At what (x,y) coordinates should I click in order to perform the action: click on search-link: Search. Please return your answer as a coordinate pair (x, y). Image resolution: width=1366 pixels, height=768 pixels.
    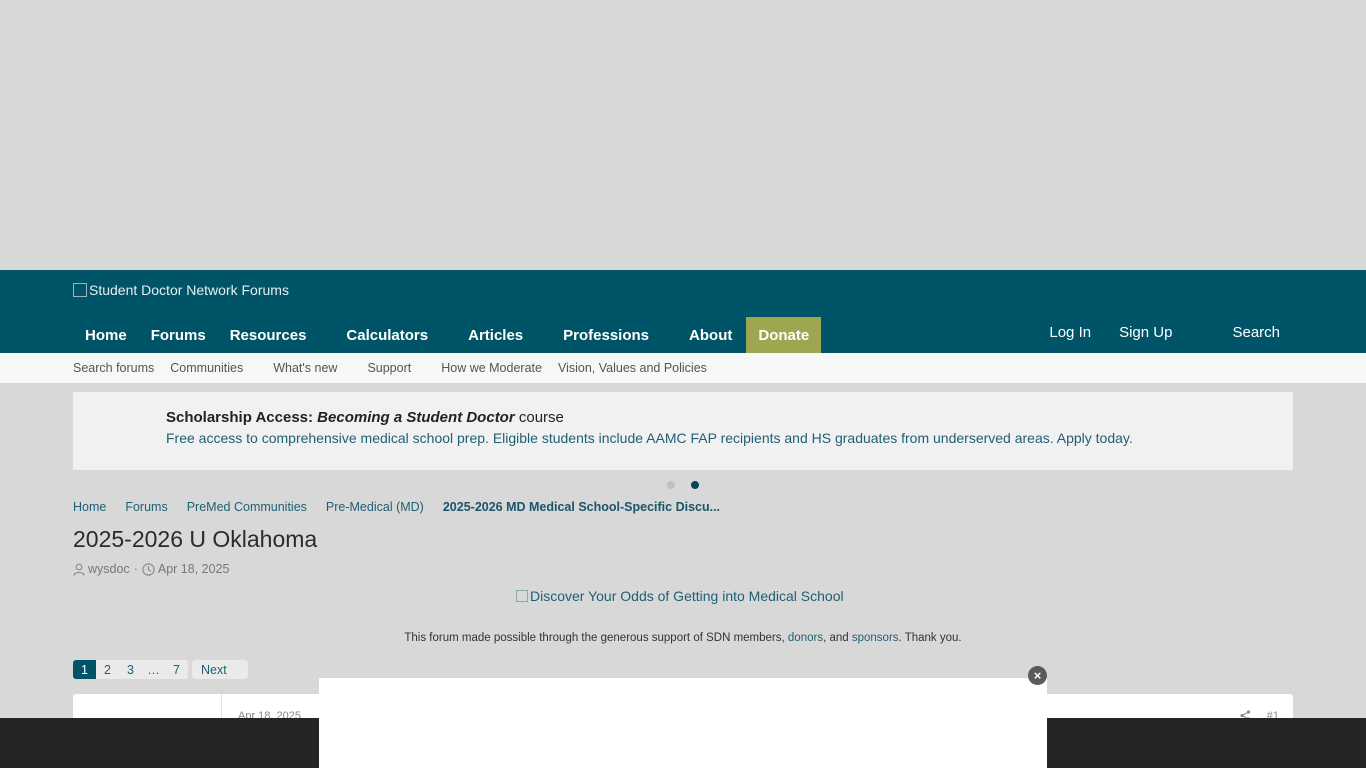
    Looking at the image, I should click on (1233, 332).